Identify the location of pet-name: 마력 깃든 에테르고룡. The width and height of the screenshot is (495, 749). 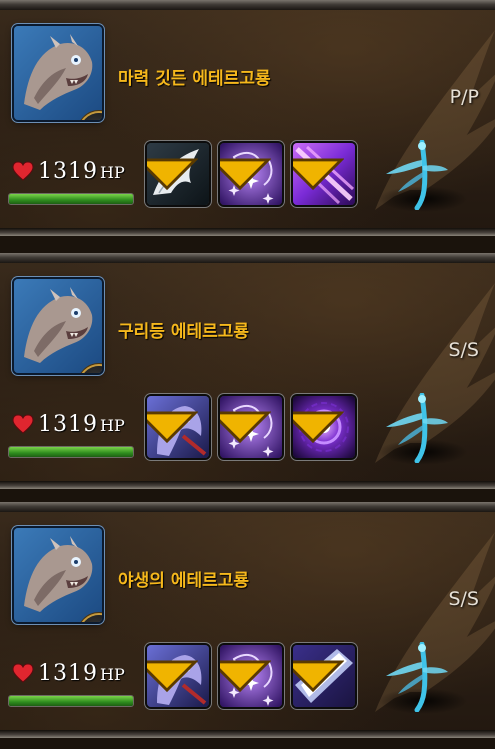
(194, 79).